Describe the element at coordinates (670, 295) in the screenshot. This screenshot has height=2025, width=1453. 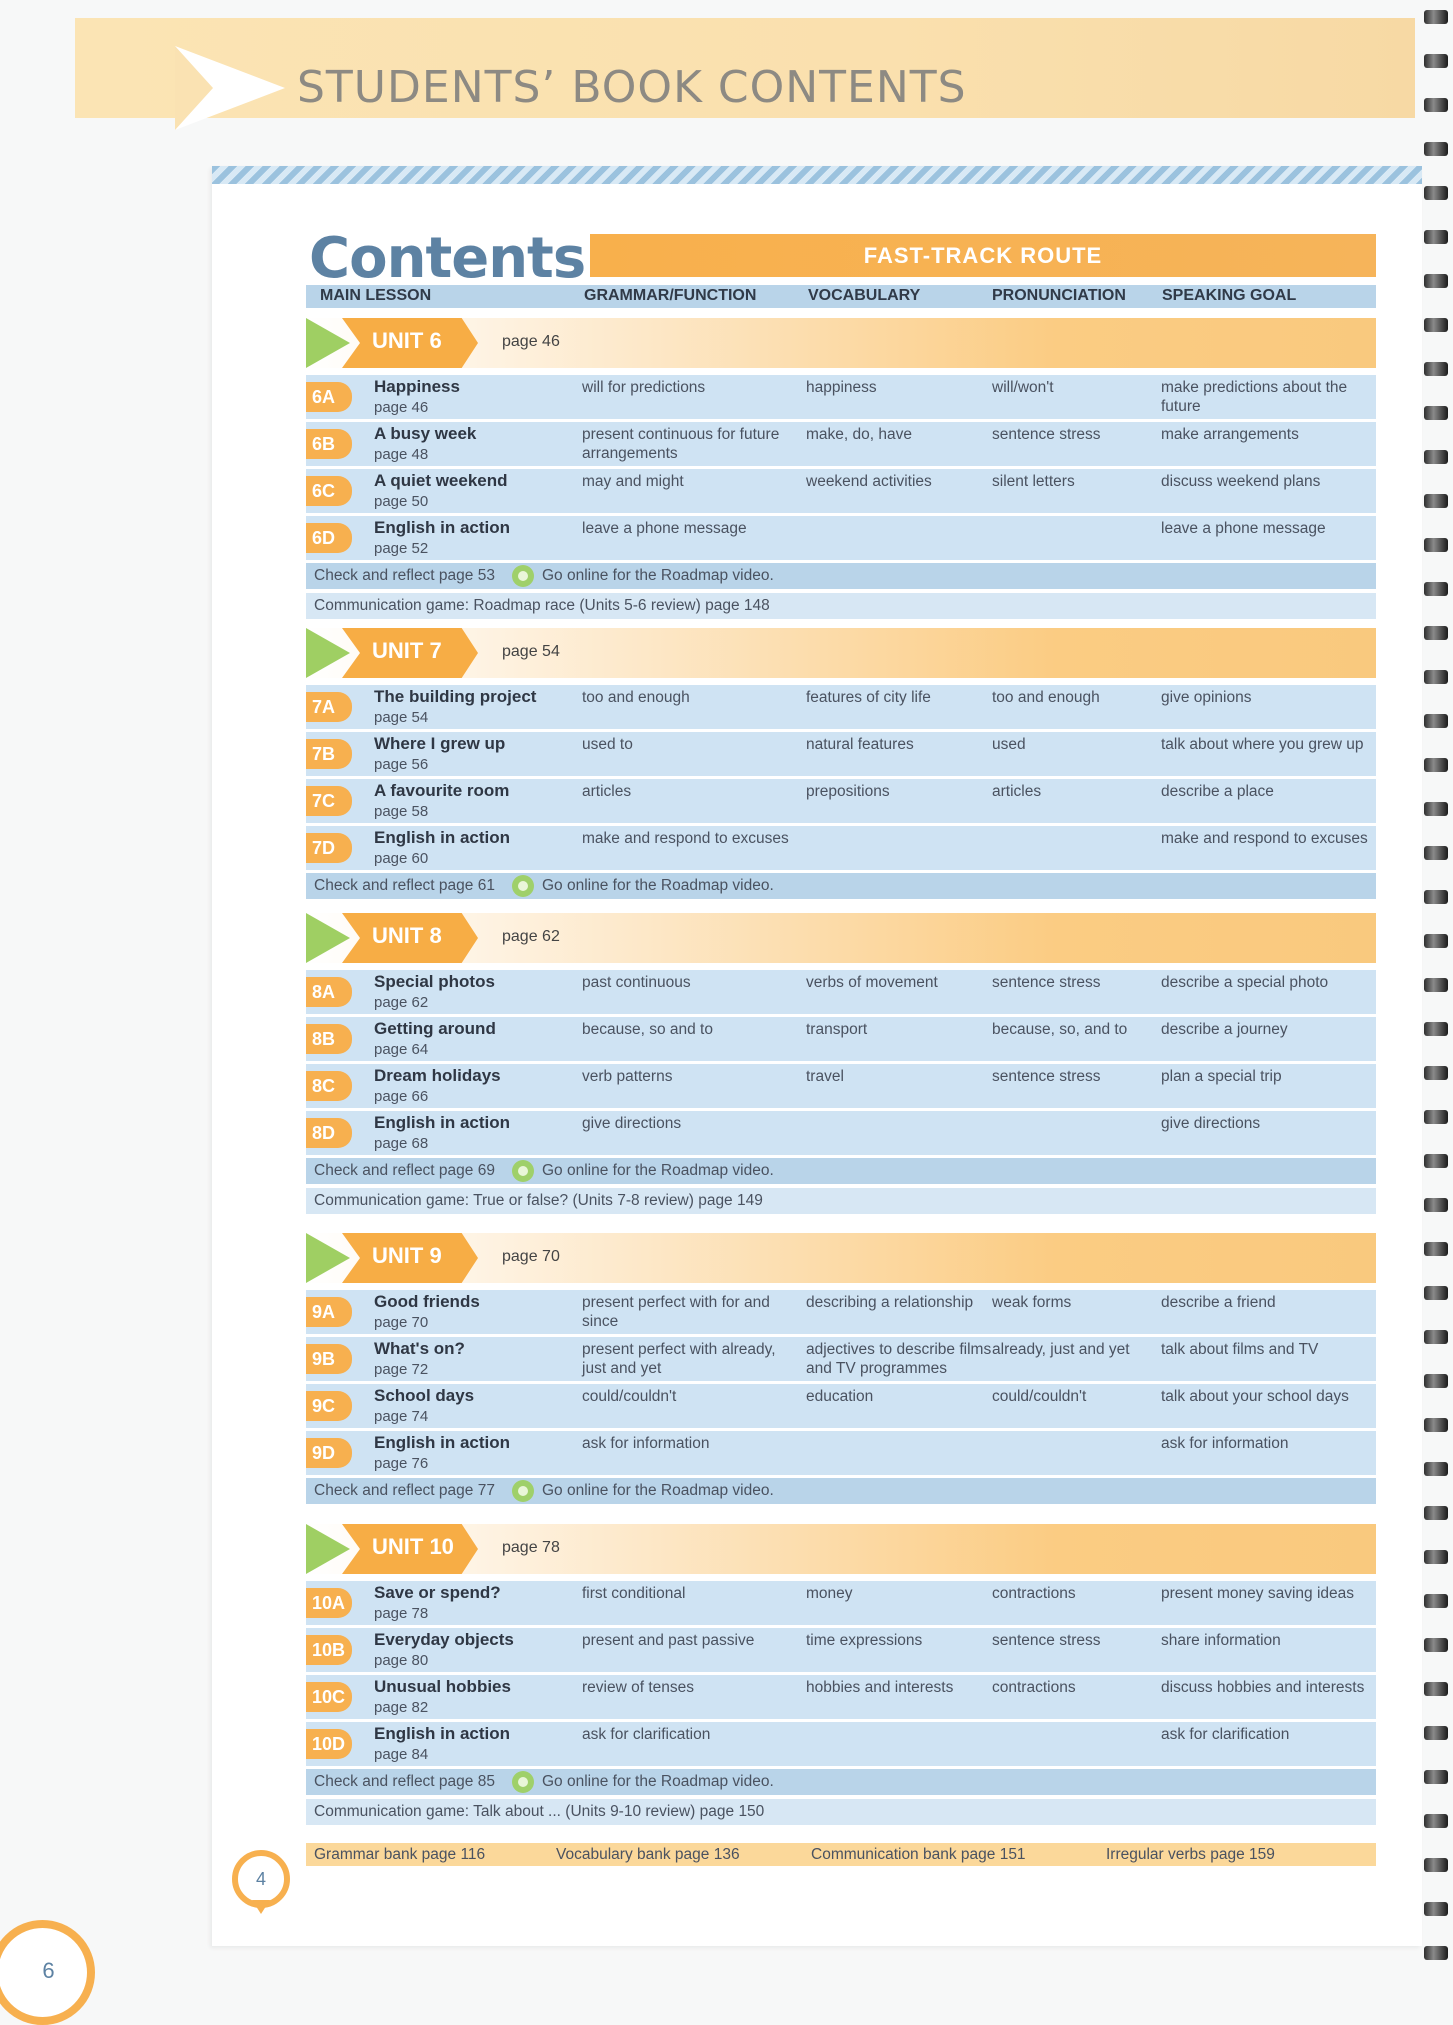
I see `col-grammar: GRAMMAR/FUNCTION` at that location.